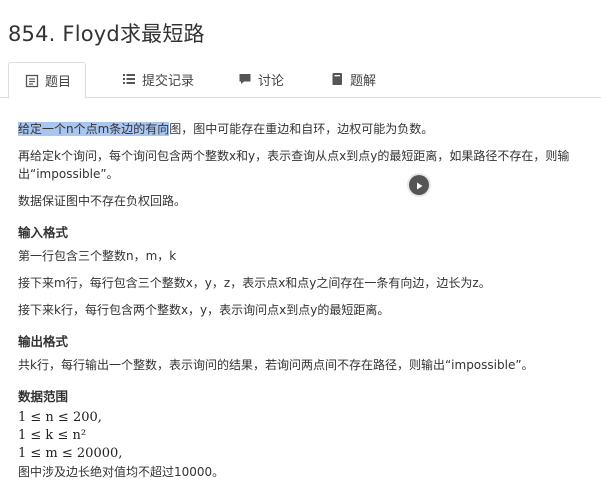 This screenshot has width=601, height=481. I want to click on tab-bar: 题目 提交记录 讨论 题解, so click(300, 80).